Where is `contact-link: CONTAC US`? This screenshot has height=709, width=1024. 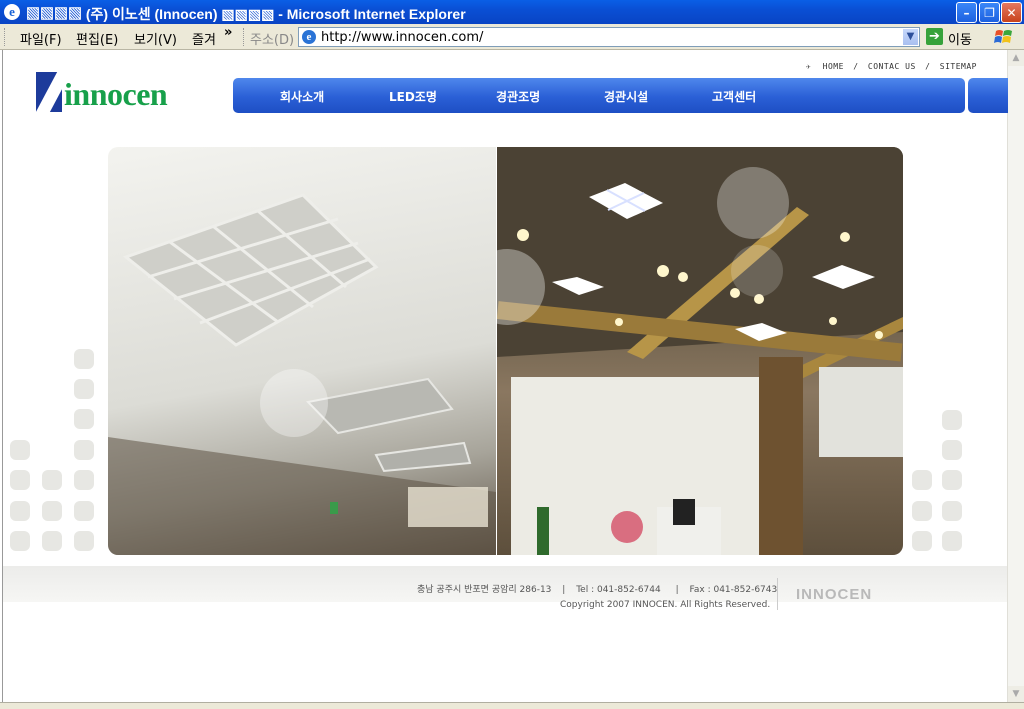 contact-link: CONTAC US is located at coordinates (892, 66).